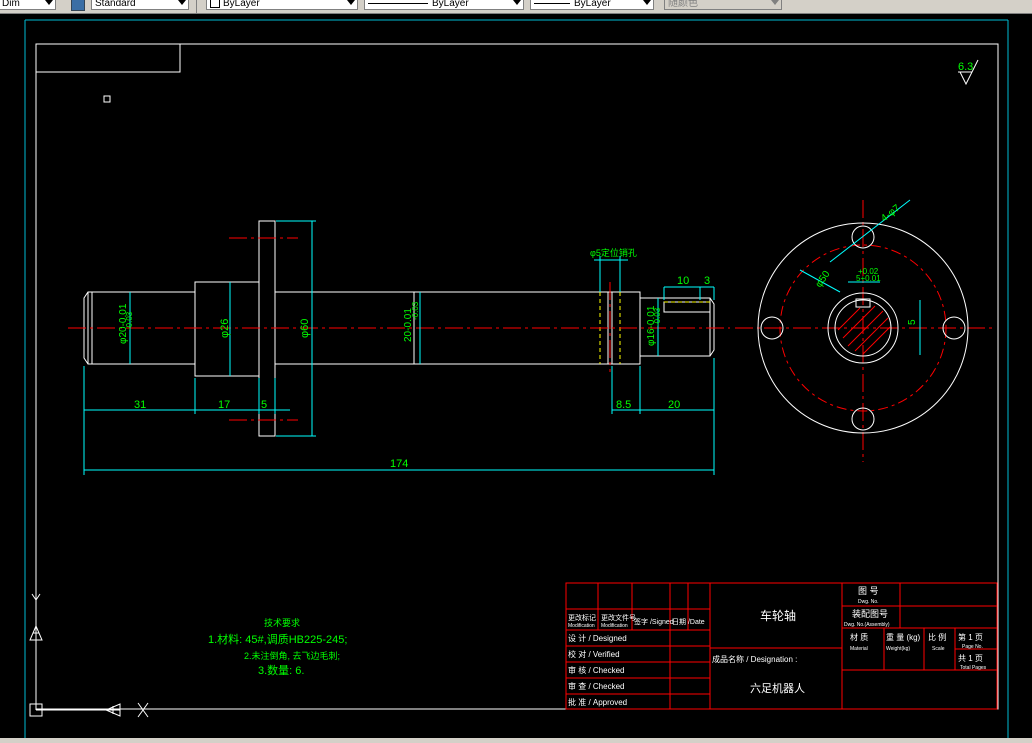  What do you see at coordinates (778, 615) in the screenshot?
I see `tb-part-name: 车轮轴` at bounding box center [778, 615].